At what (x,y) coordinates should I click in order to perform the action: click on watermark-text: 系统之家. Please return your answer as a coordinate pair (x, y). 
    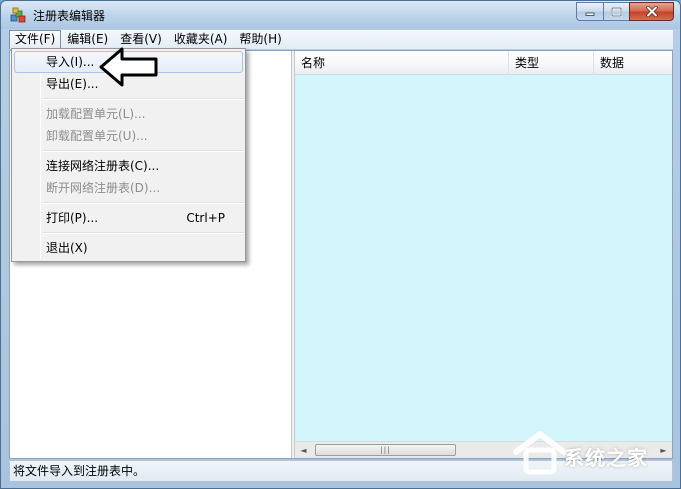
    Looking at the image, I should click on (606, 458).